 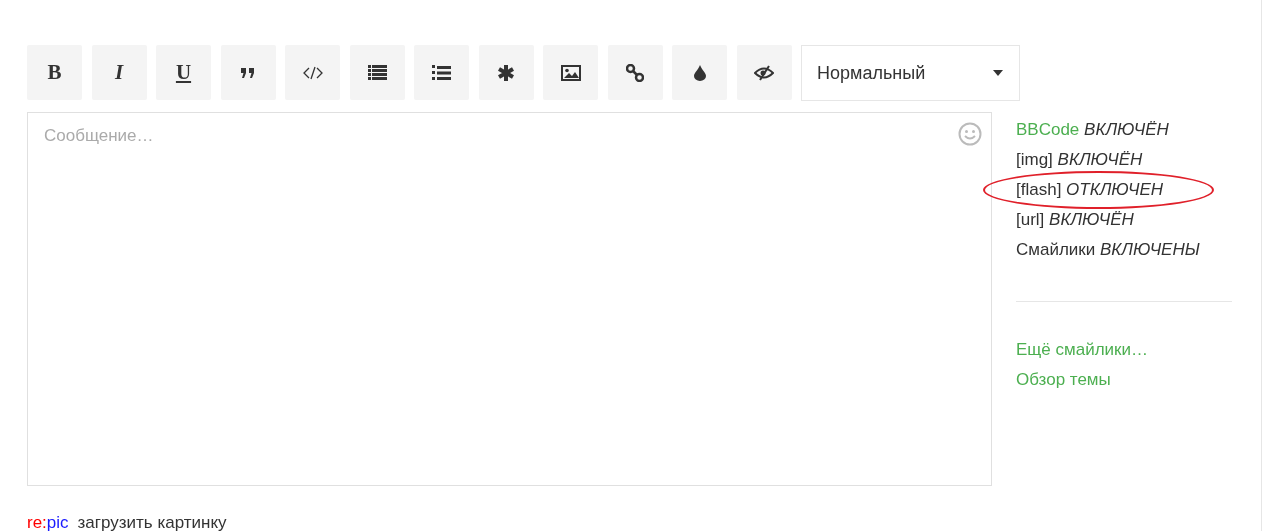 I want to click on eye-slash-icon, so click(x=764, y=72).